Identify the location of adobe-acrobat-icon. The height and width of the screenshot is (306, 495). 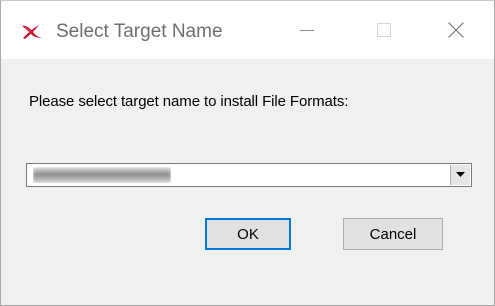
(32, 32).